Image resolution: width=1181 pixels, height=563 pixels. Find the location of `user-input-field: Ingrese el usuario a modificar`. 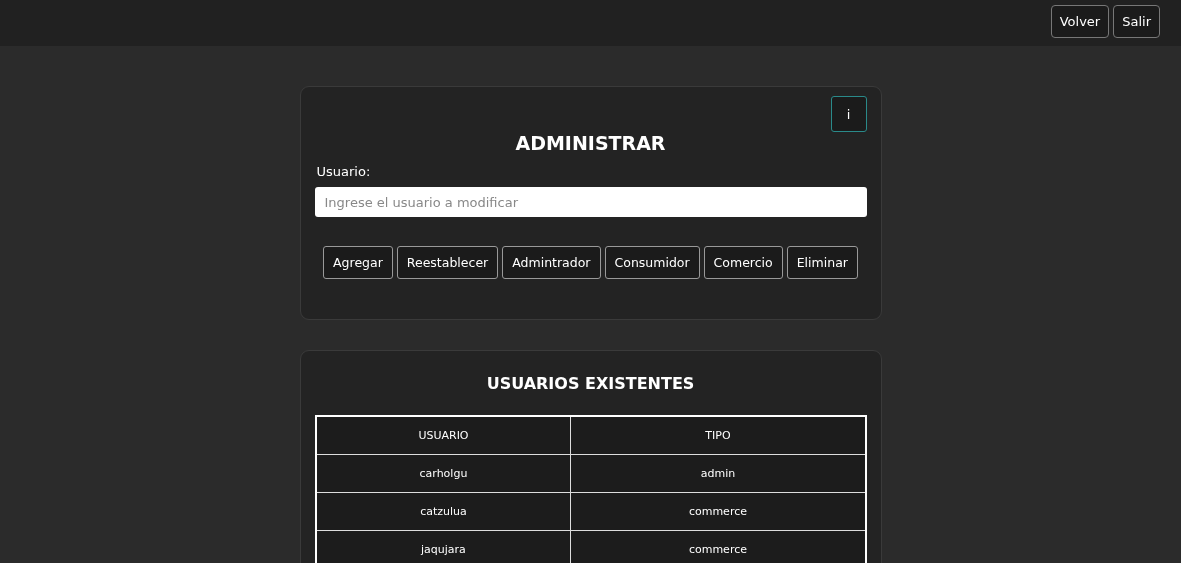

user-input-field: Ingrese el usuario a modificar is located at coordinates (590, 202).